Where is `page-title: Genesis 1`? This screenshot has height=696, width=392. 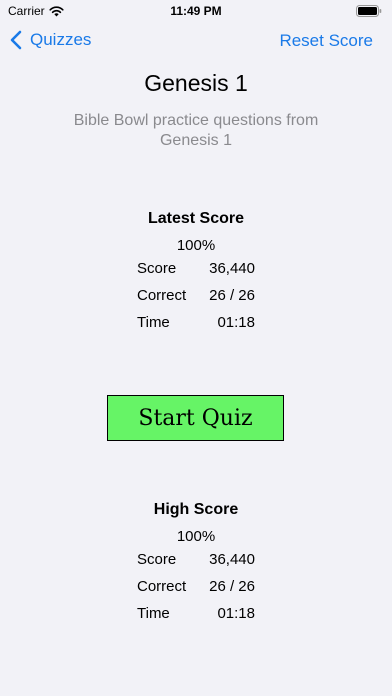
page-title: Genesis 1 is located at coordinates (196, 83).